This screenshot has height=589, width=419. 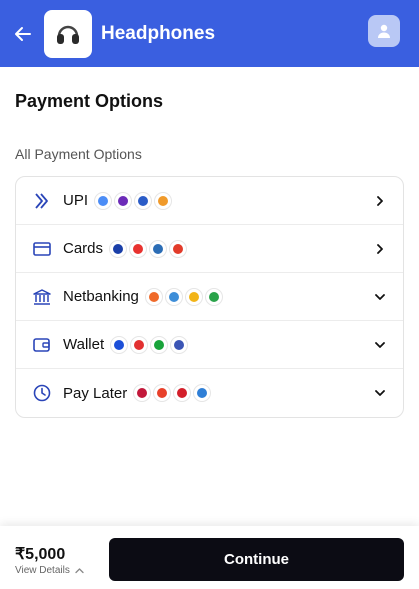 I want to click on section-title: Payment Options, so click(x=89, y=101).